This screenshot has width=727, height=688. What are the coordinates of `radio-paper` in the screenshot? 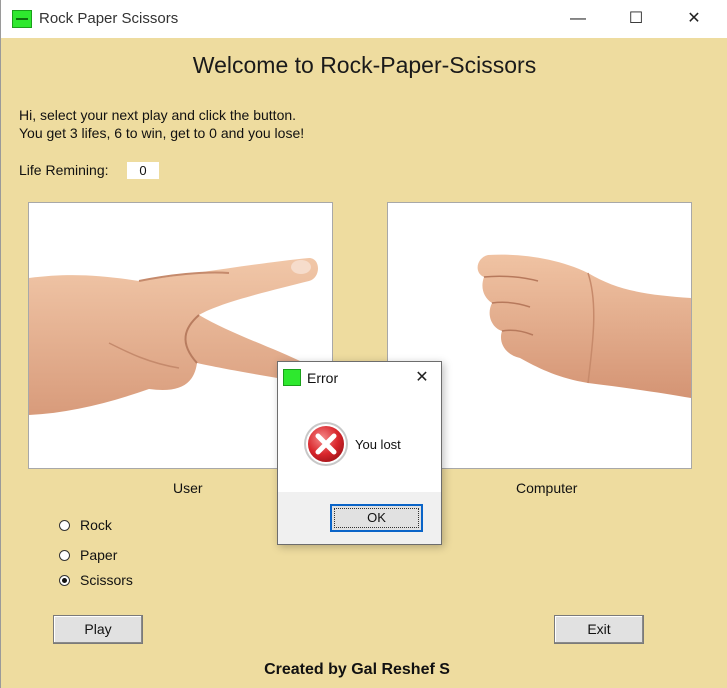 It's located at (64, 555).